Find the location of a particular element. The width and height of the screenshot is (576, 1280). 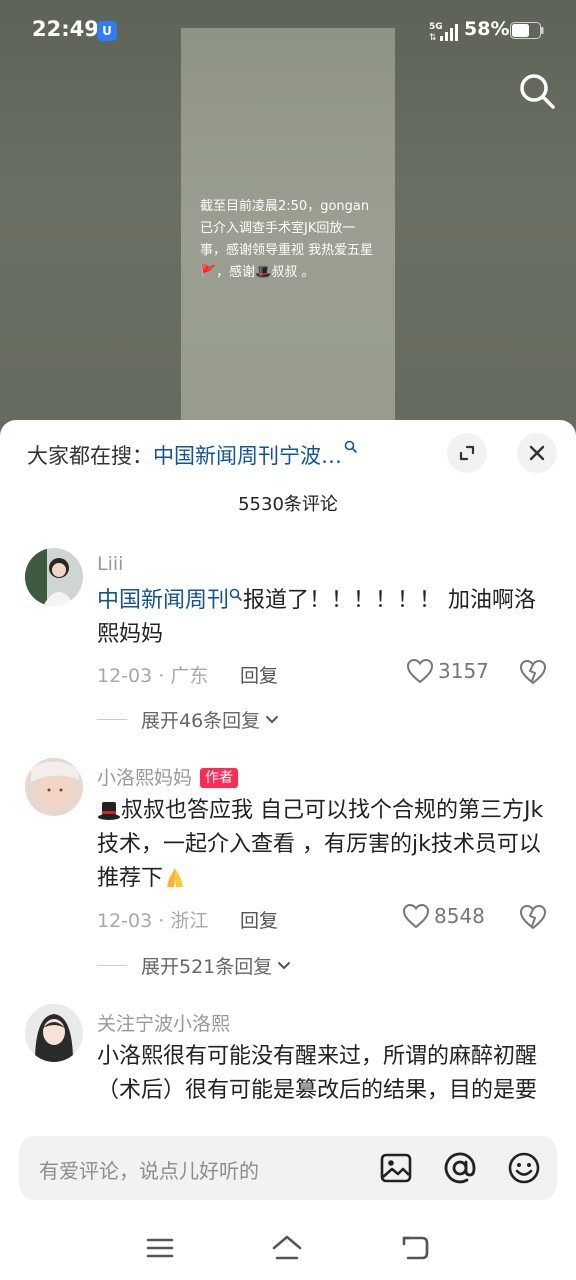

expand-sheet-button is located at coordinates (467, 453).